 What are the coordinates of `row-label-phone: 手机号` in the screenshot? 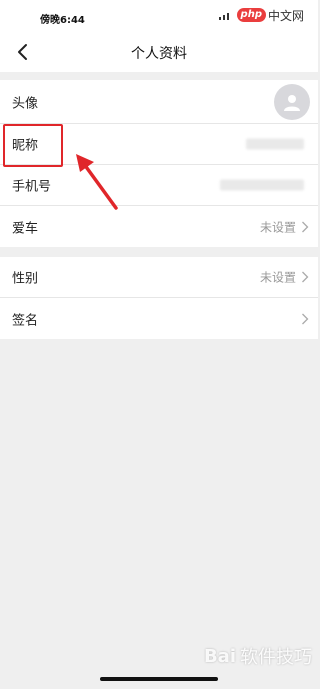 It's located at (32, 187).